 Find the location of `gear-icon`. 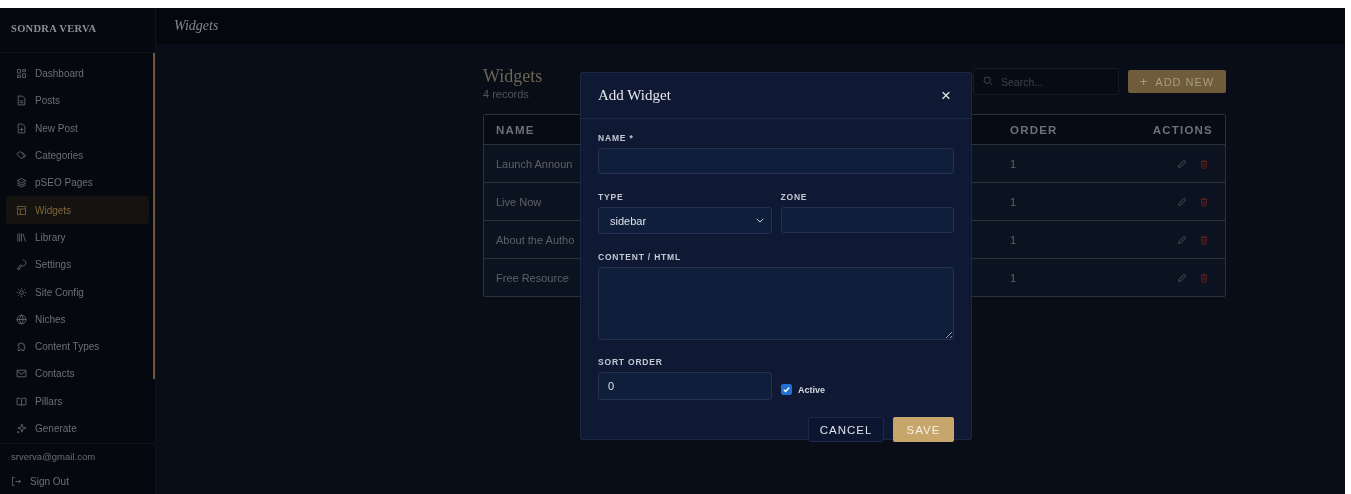

gear-icon is located at coordinates (21, 292).